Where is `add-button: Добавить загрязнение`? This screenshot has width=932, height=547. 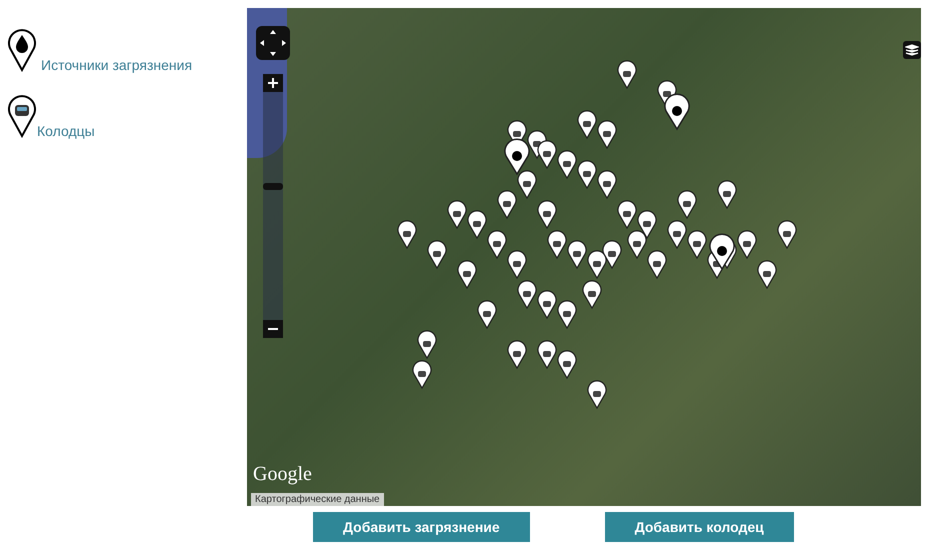
add-button: Добавить загрязнение is located at coordinates (421, 527).